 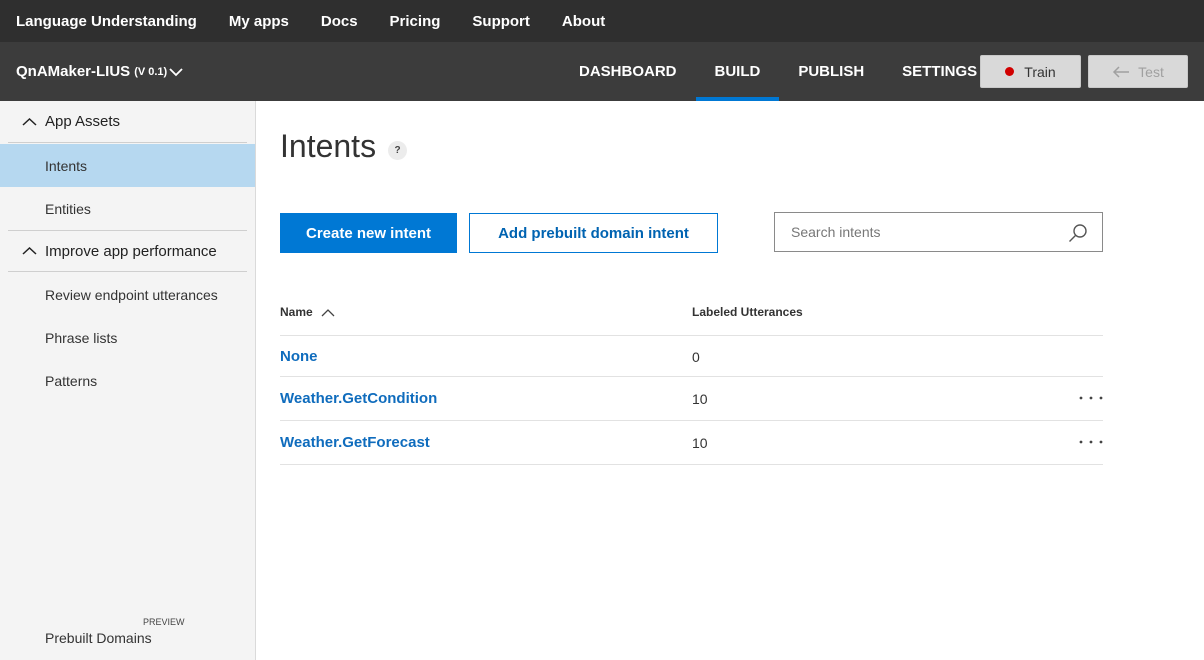 What do you see at coordinates (339, 21) in the screenshot?
I see `nav-docs: Docs` at bounding box center [339, 21].